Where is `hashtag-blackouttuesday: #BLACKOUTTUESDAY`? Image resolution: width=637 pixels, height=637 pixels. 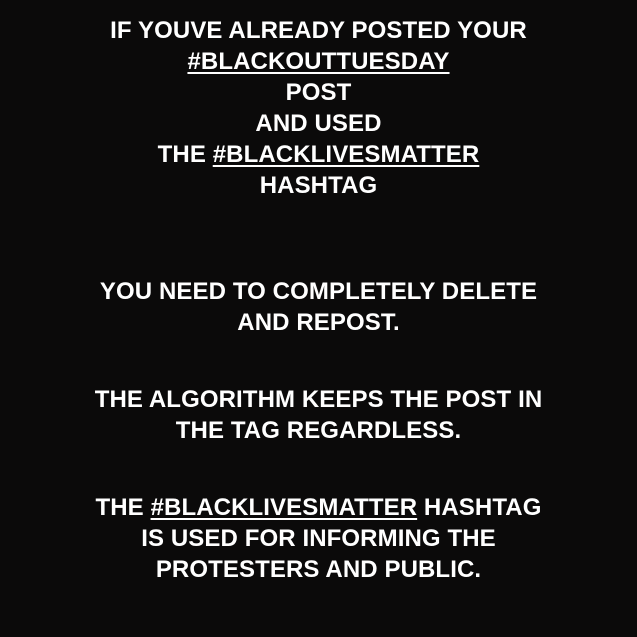
hashtag-blackouttuesday: #BLACKOUTTUESDAY is located at coordinates (318, 61).